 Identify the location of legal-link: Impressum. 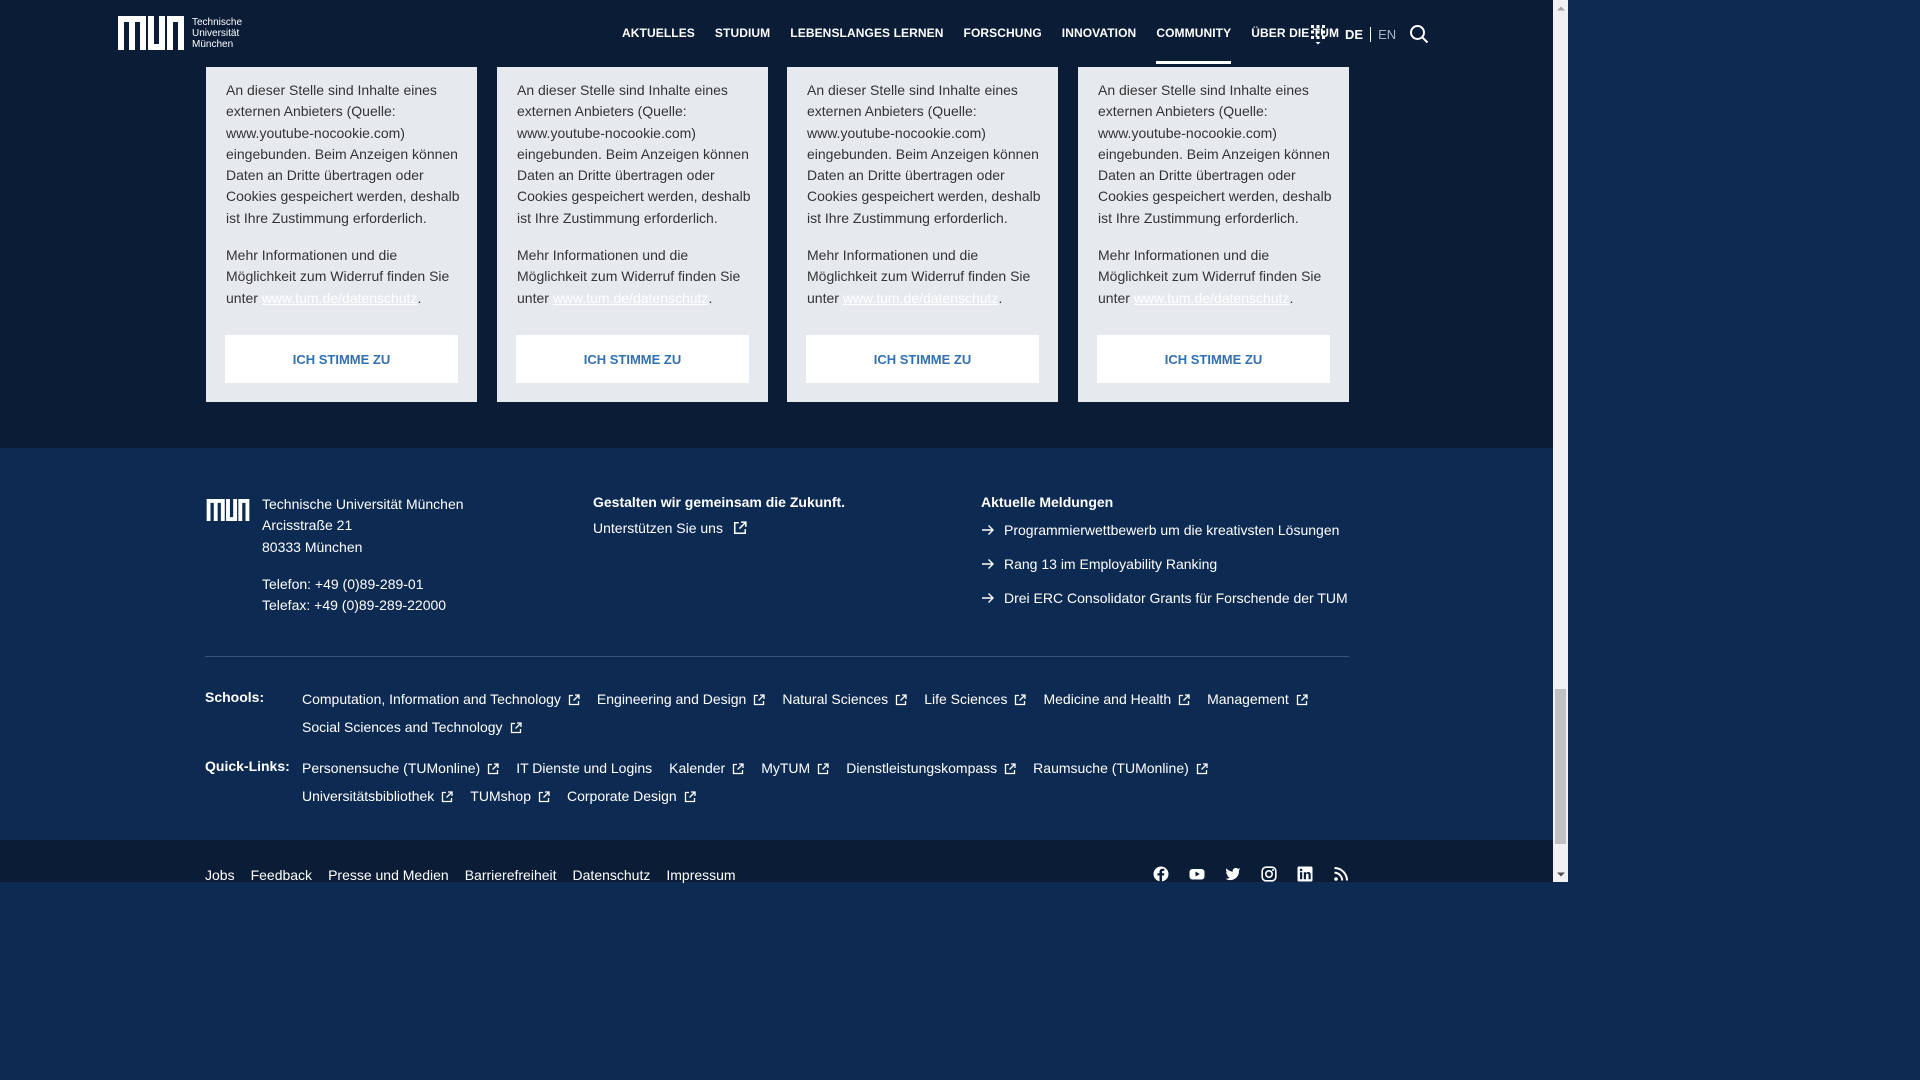
(700, 875).